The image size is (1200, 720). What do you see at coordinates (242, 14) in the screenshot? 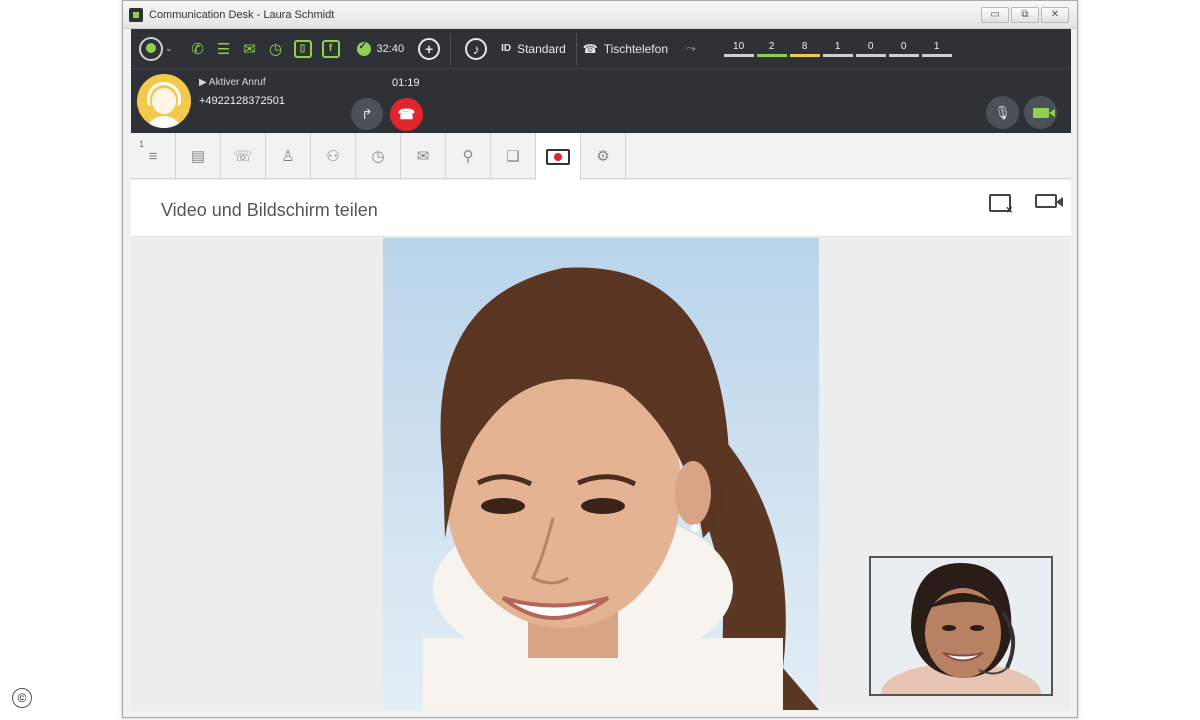
I see `window-title: Communication Desk - Laura Schmidt` at bounding box center [242, 14].